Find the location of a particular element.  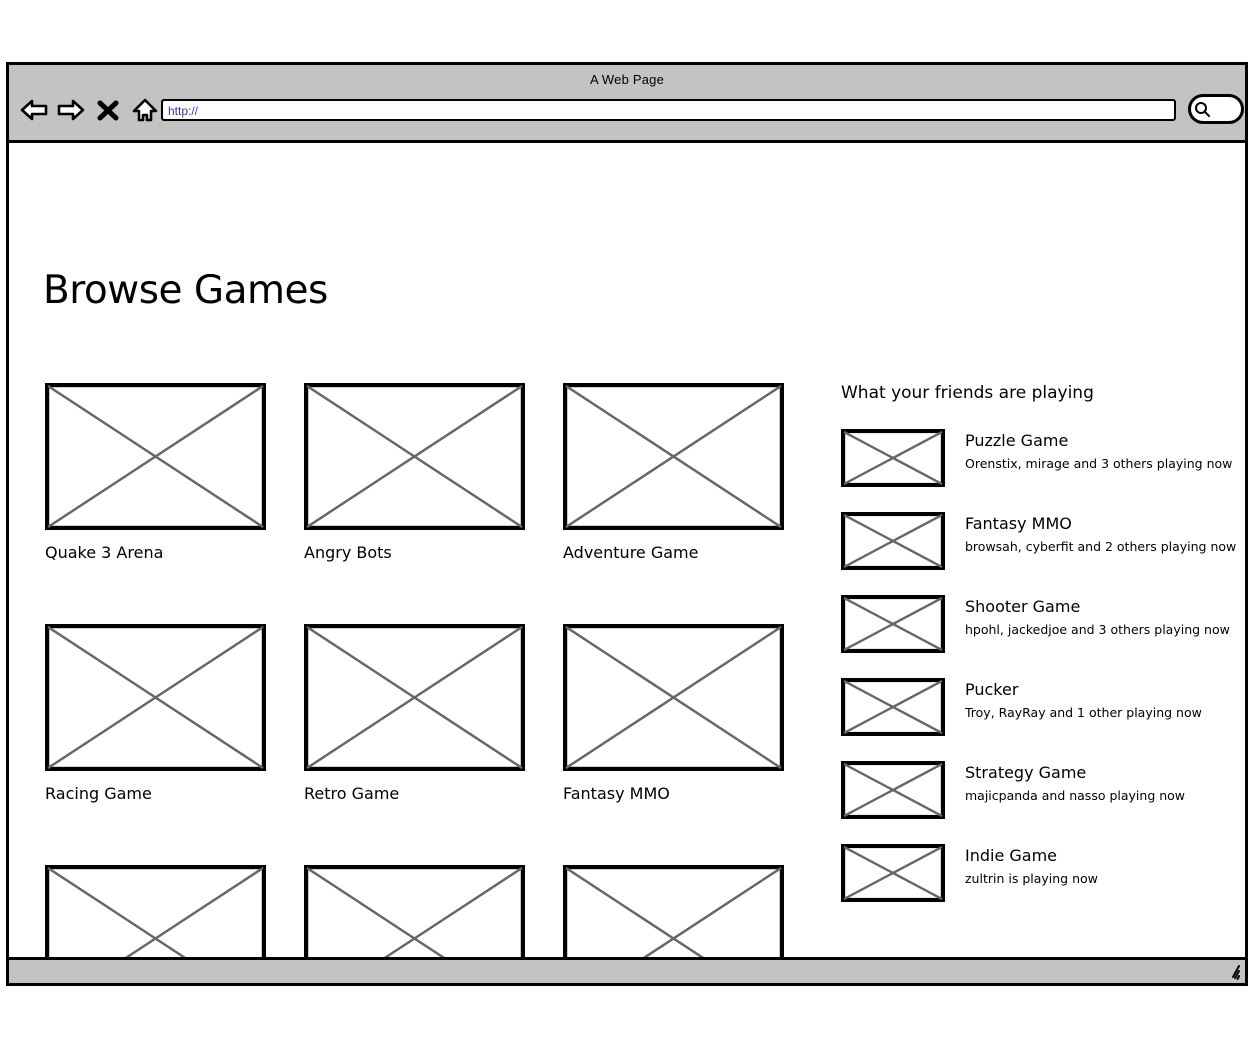

game-card: Angry Bots is located at coordinates (414, 472).